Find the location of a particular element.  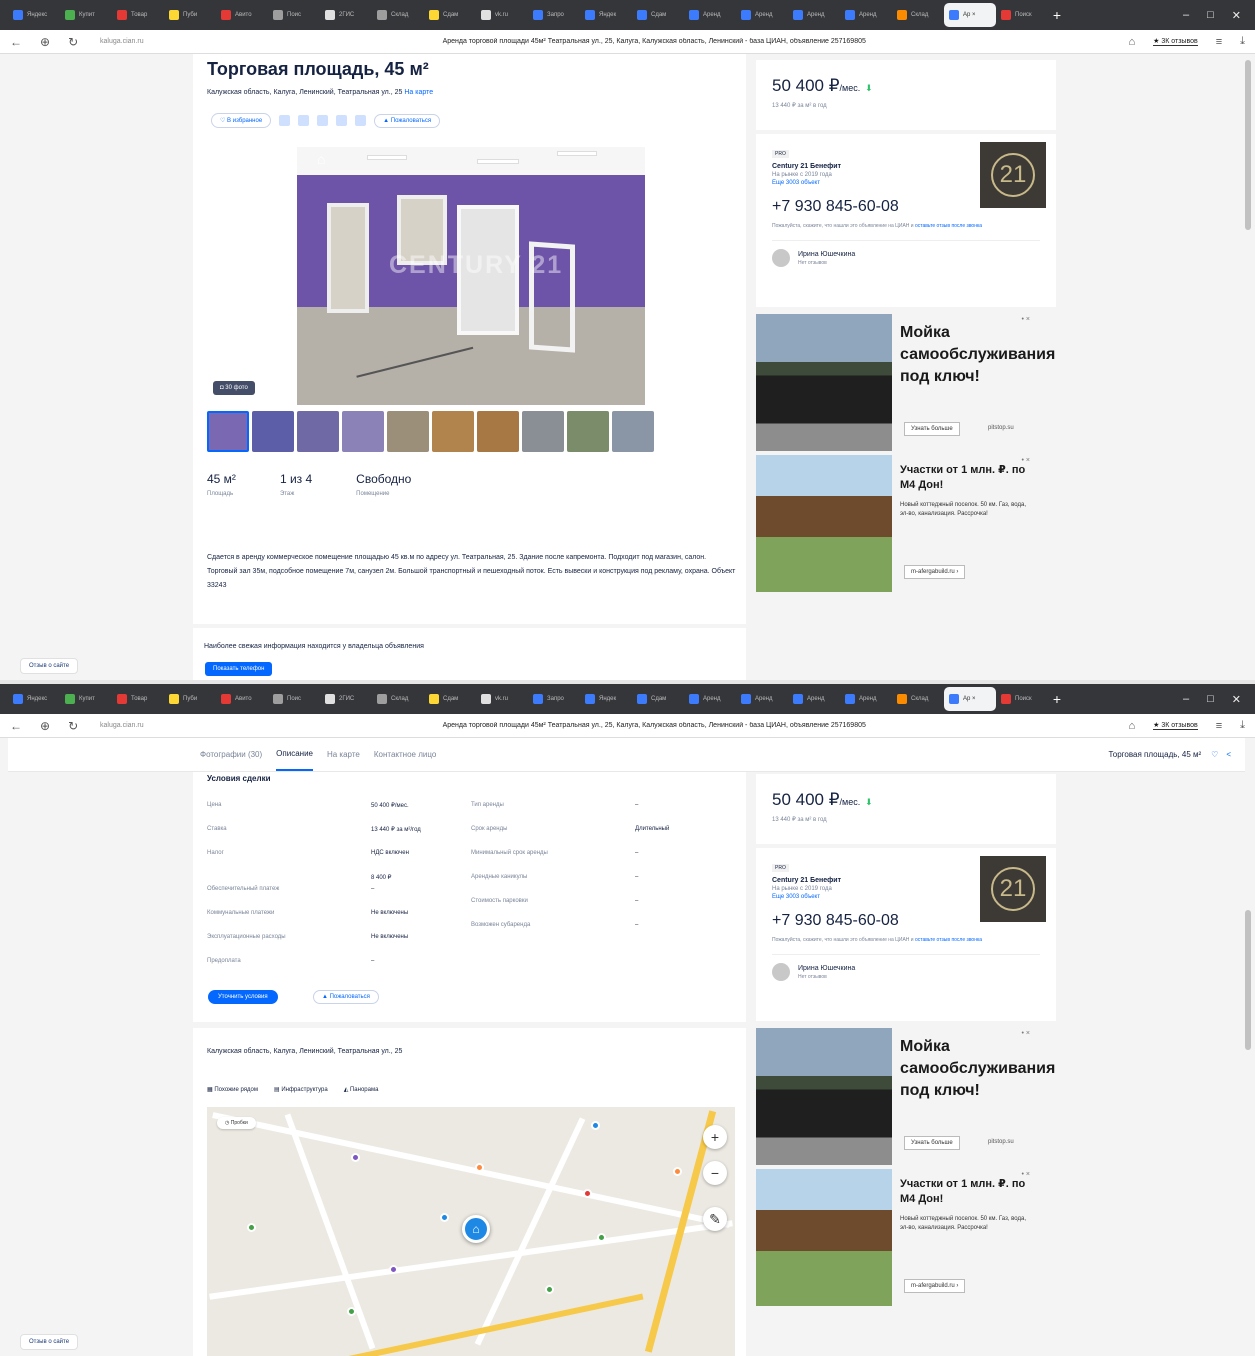

browser-tab: Авито is located at coordinates (242, 15).